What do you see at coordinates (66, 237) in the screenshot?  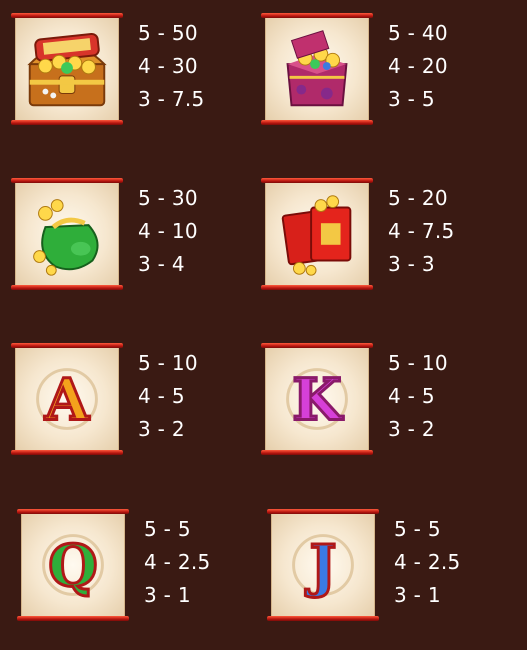 I see `money-bag-icon` at bounding box center [66, 237].